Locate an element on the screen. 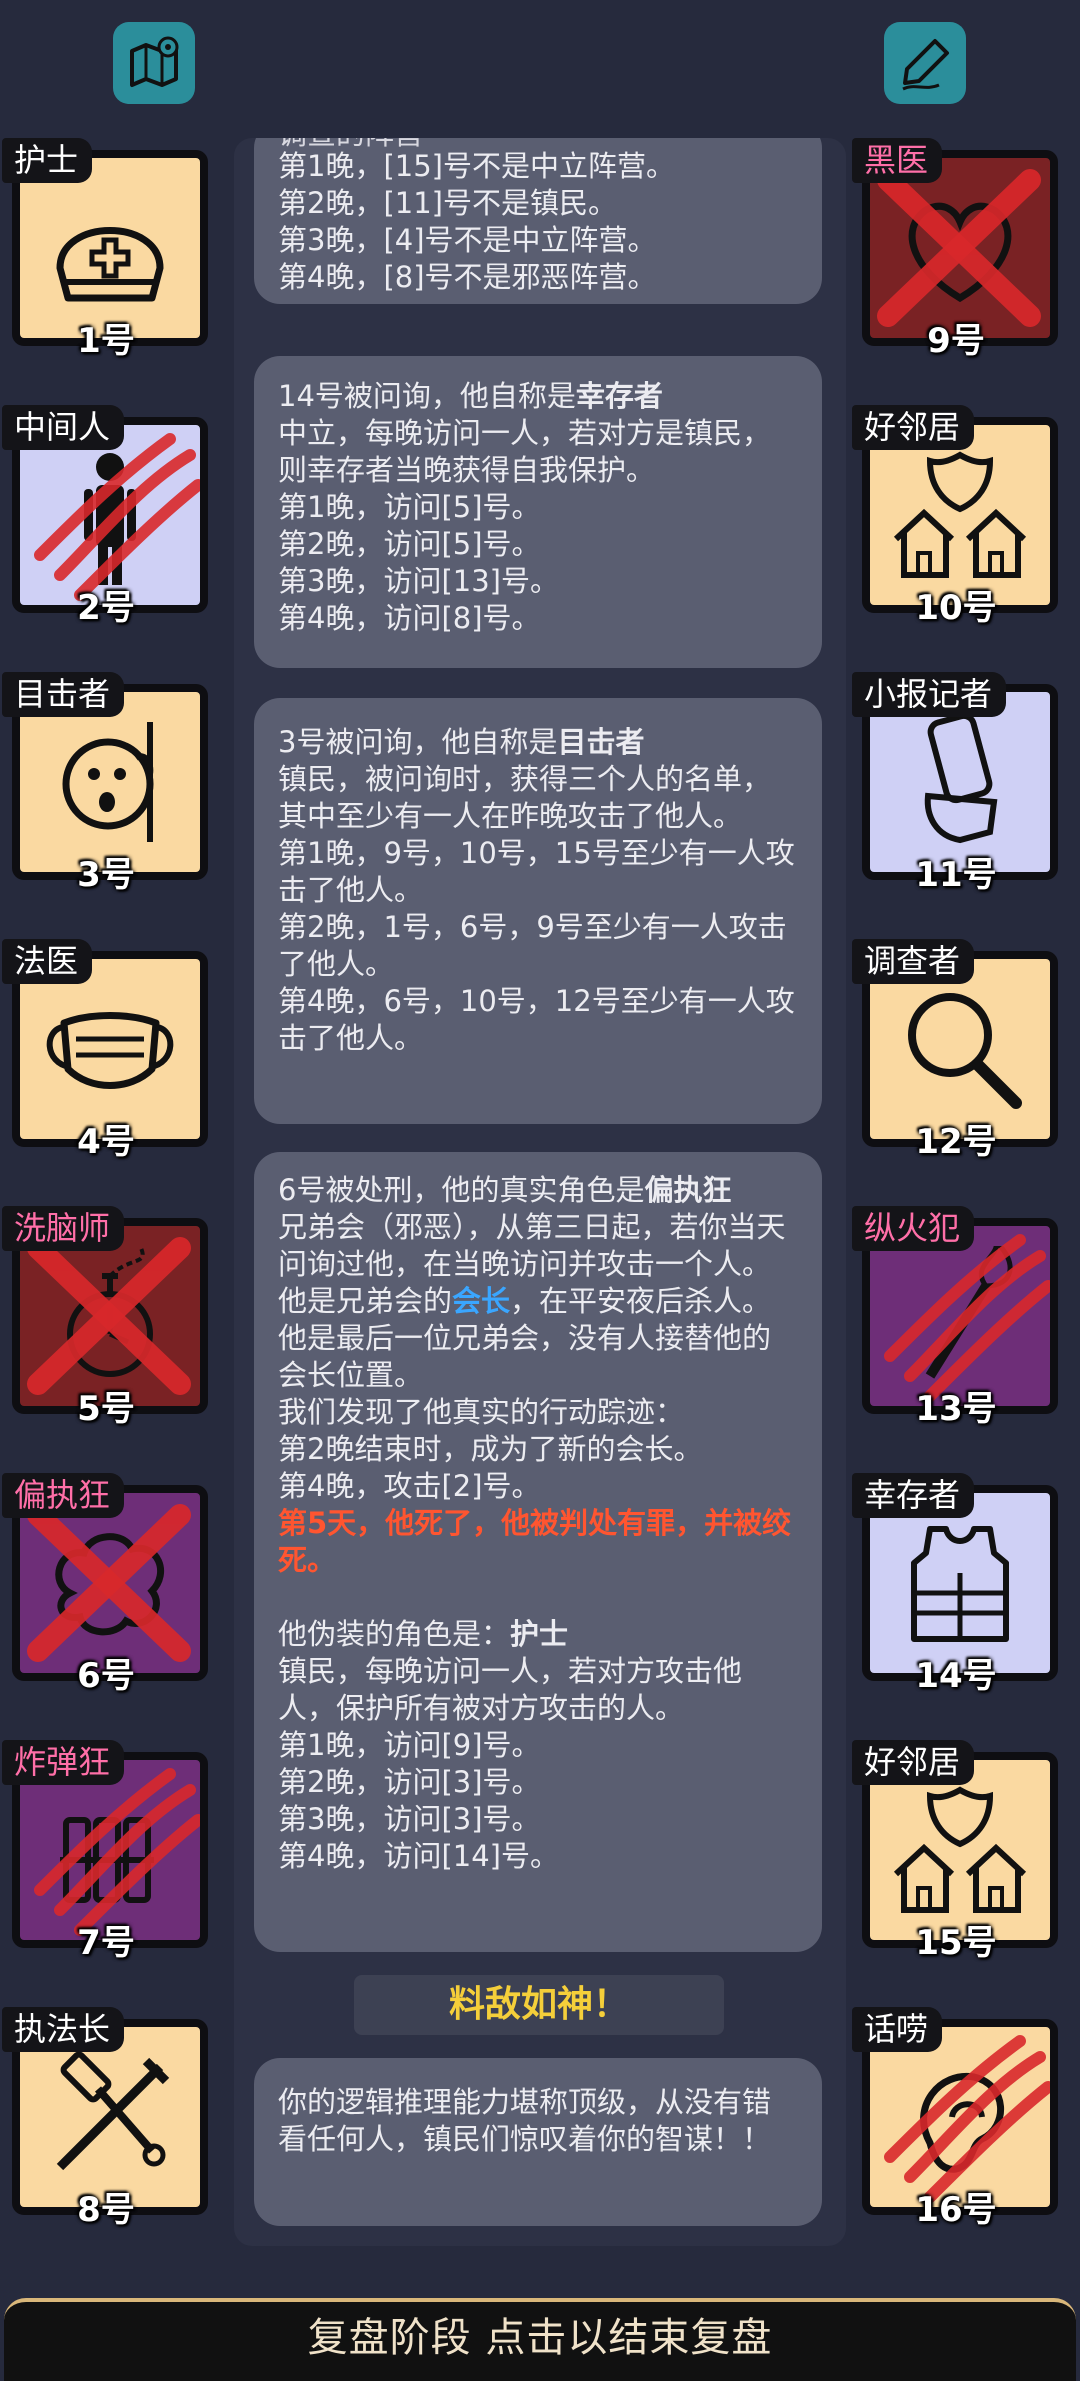 The image size is (1080, 2381). message-line: 第1晚，访问[9]号。 is located at coordinates (409, 1745).